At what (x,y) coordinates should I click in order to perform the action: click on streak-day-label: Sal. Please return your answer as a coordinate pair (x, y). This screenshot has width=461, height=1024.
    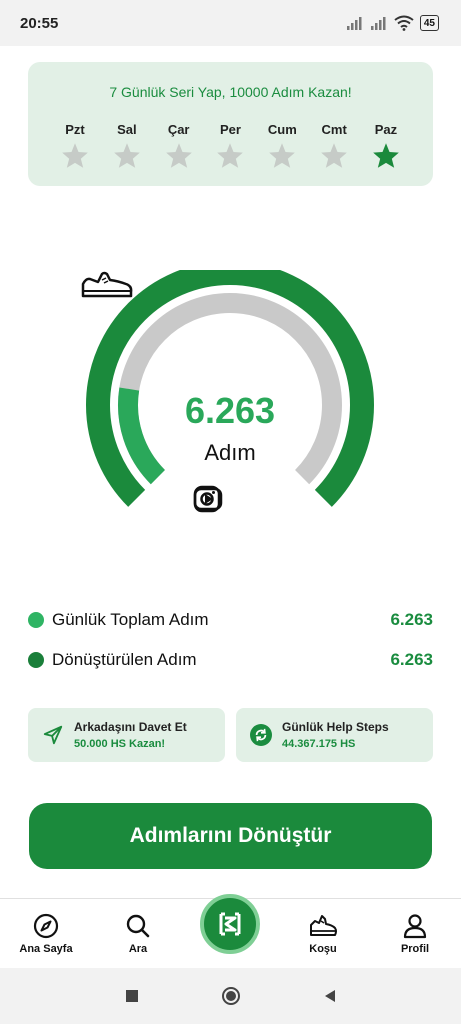
    Looking at the image, I should click on (127, 129).